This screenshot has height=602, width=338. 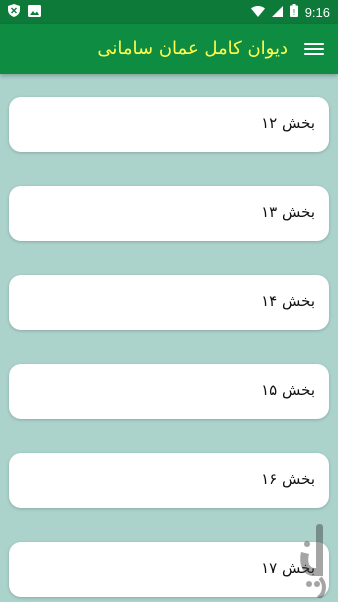 I want to click on section-card: بخش ۱۶, so click(x=169, y=480).